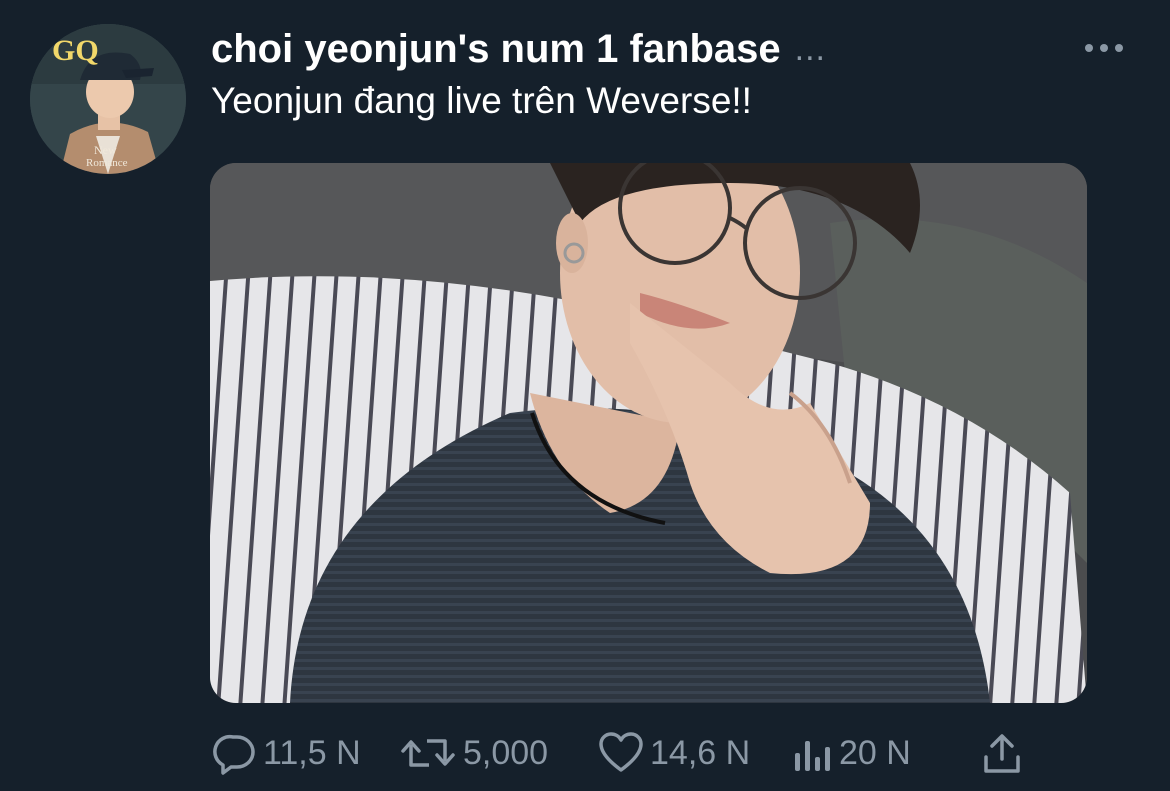 This screenshot has width=1170, height=791. I want to click on reply-icon, so click(234, 754).